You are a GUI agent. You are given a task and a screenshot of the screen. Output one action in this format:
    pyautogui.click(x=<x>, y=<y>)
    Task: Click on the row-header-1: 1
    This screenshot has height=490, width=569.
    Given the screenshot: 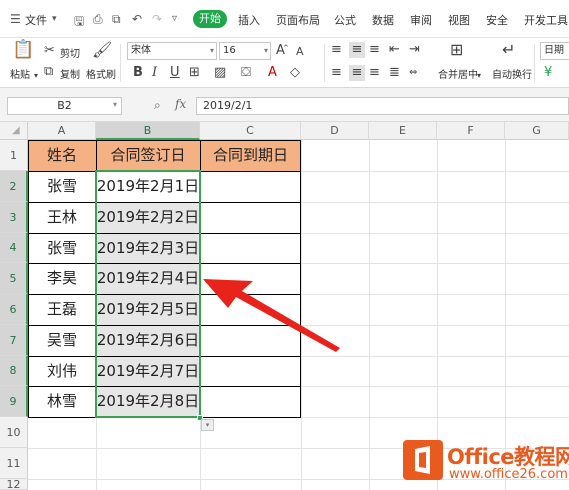 What is the action you would take?
    pyautogui.click(x=14, y=155)
    